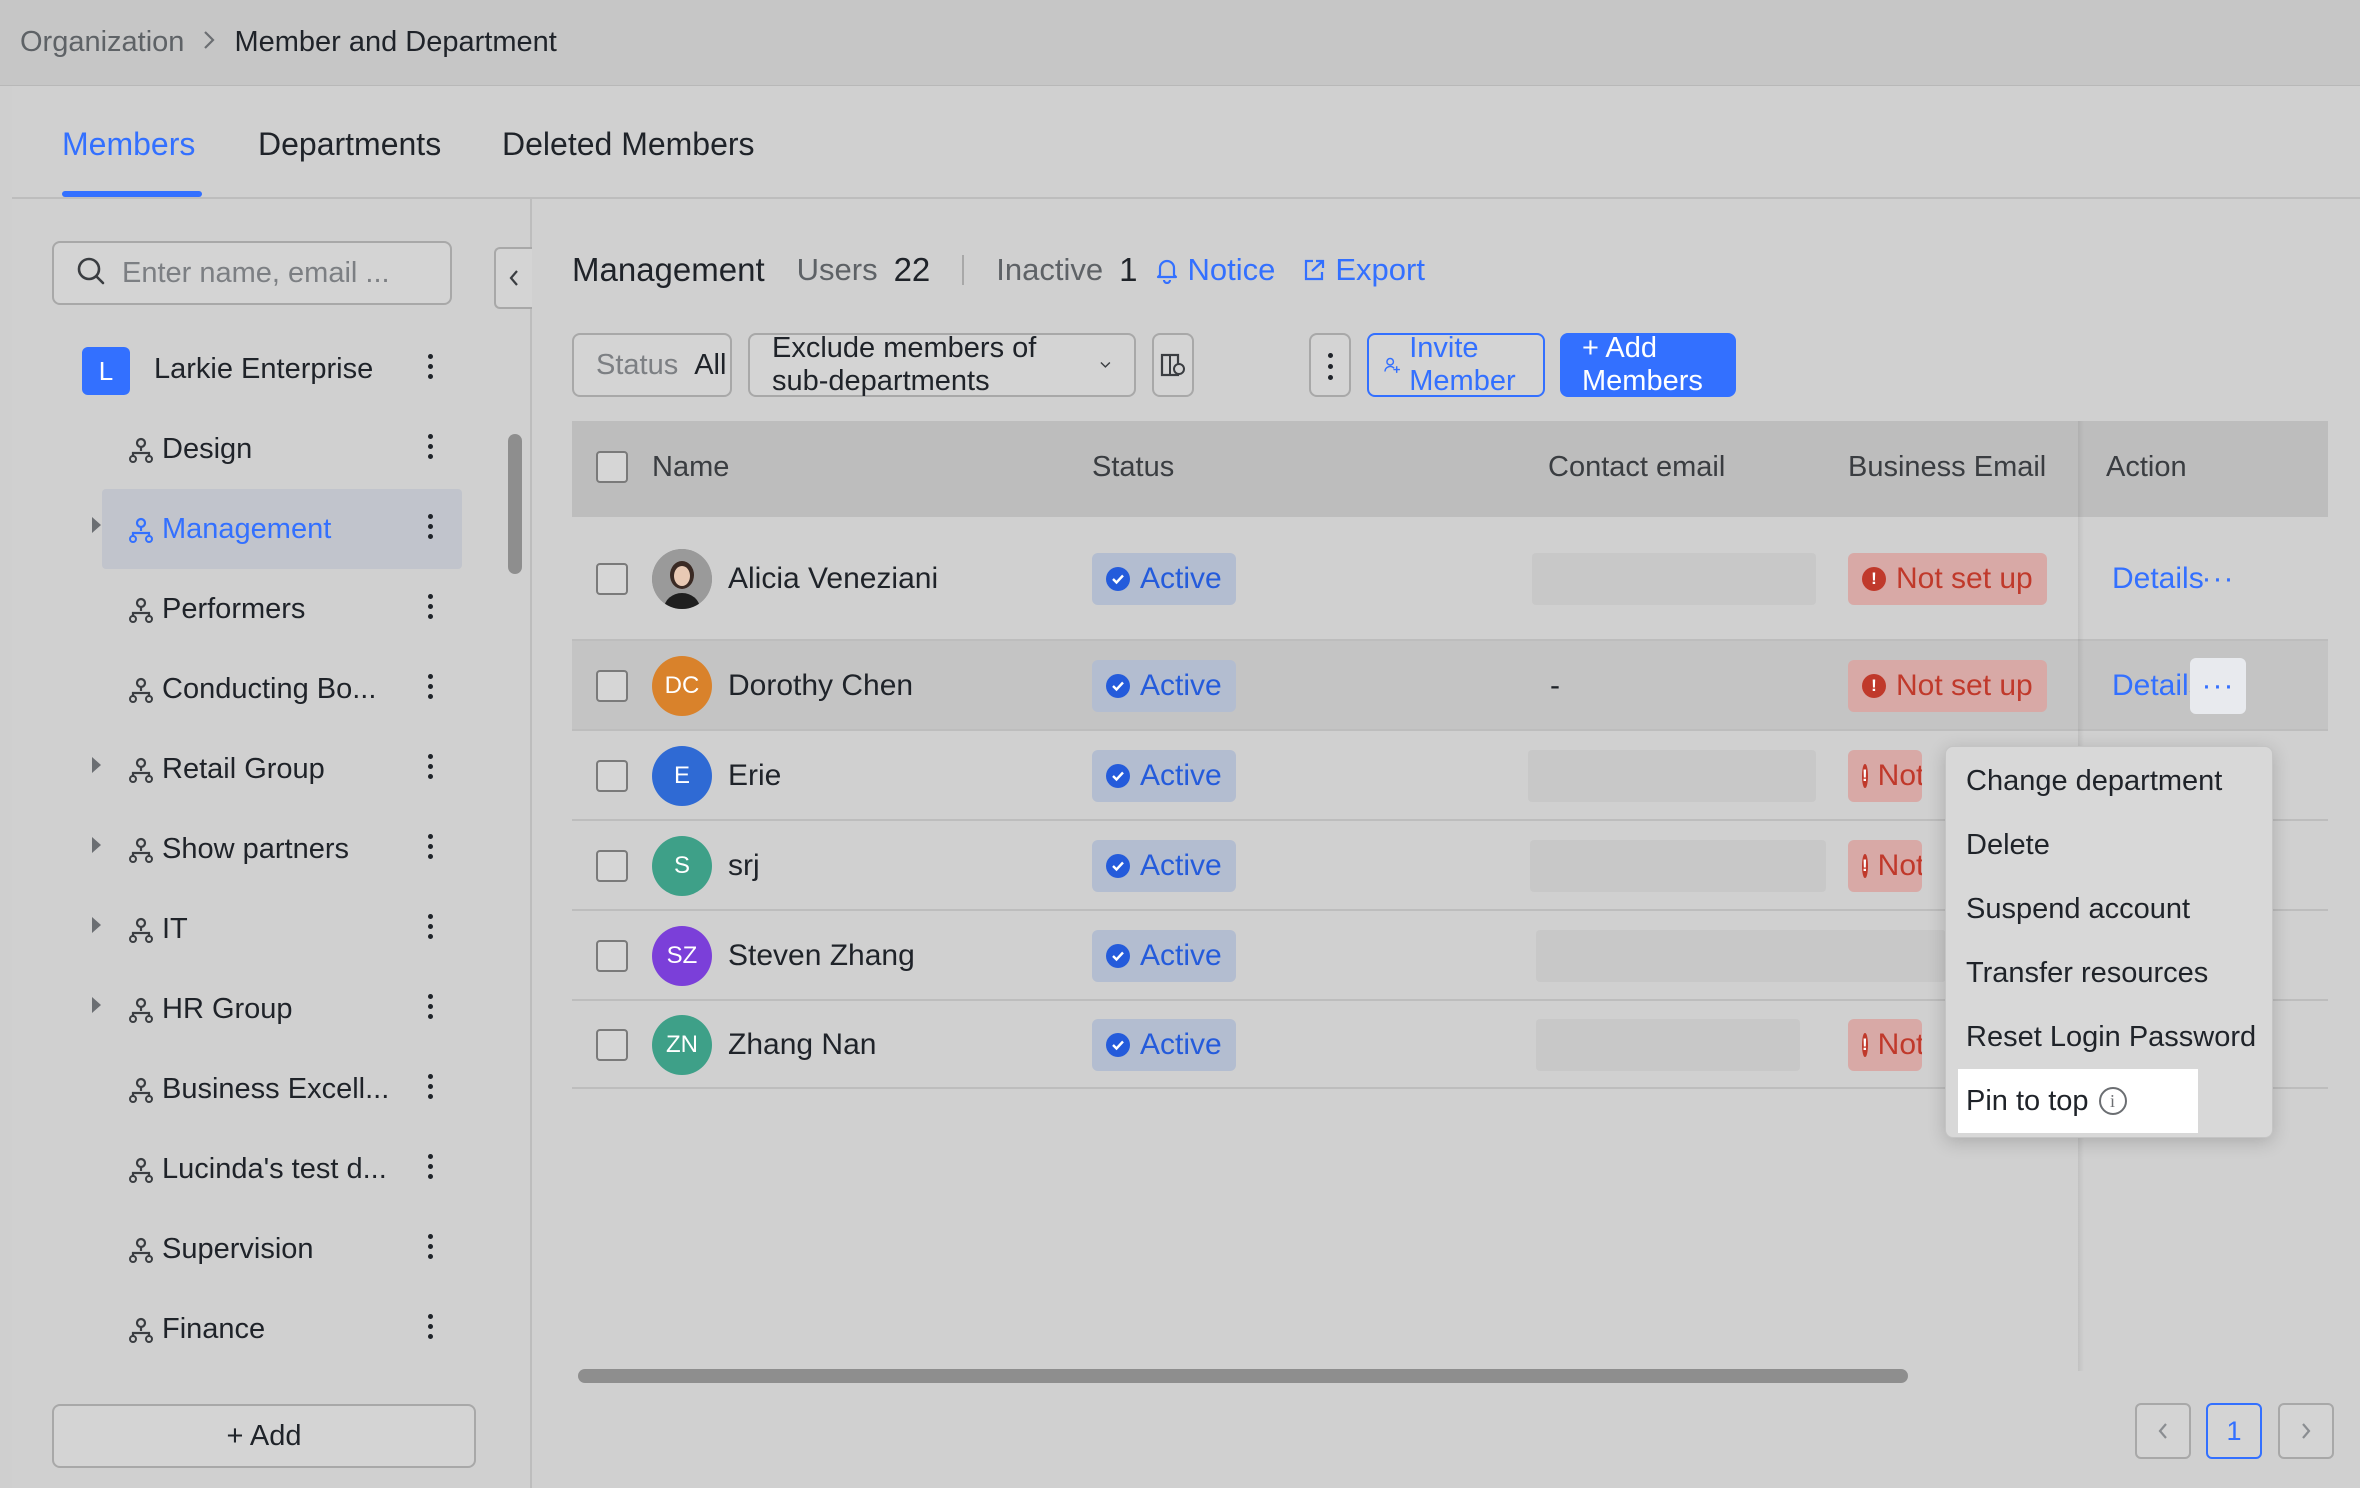  I want to click on sidebar-item-performers: Performers, so click(262, 609).